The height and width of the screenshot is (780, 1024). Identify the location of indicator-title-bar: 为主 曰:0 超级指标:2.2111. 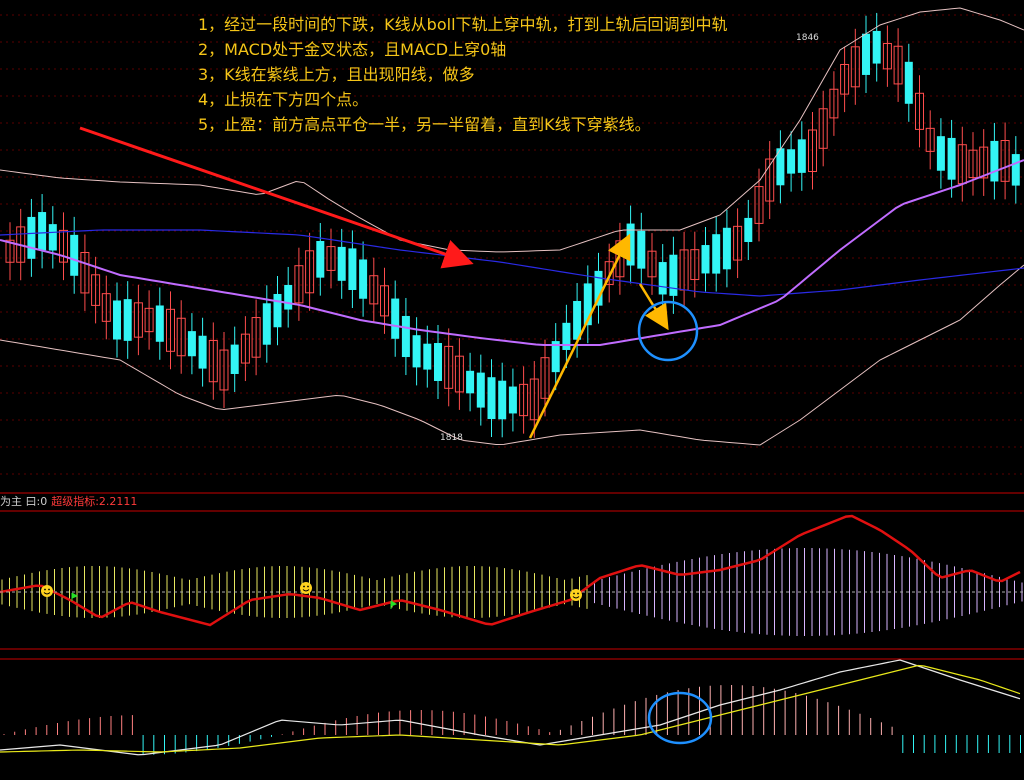
(68, 502).